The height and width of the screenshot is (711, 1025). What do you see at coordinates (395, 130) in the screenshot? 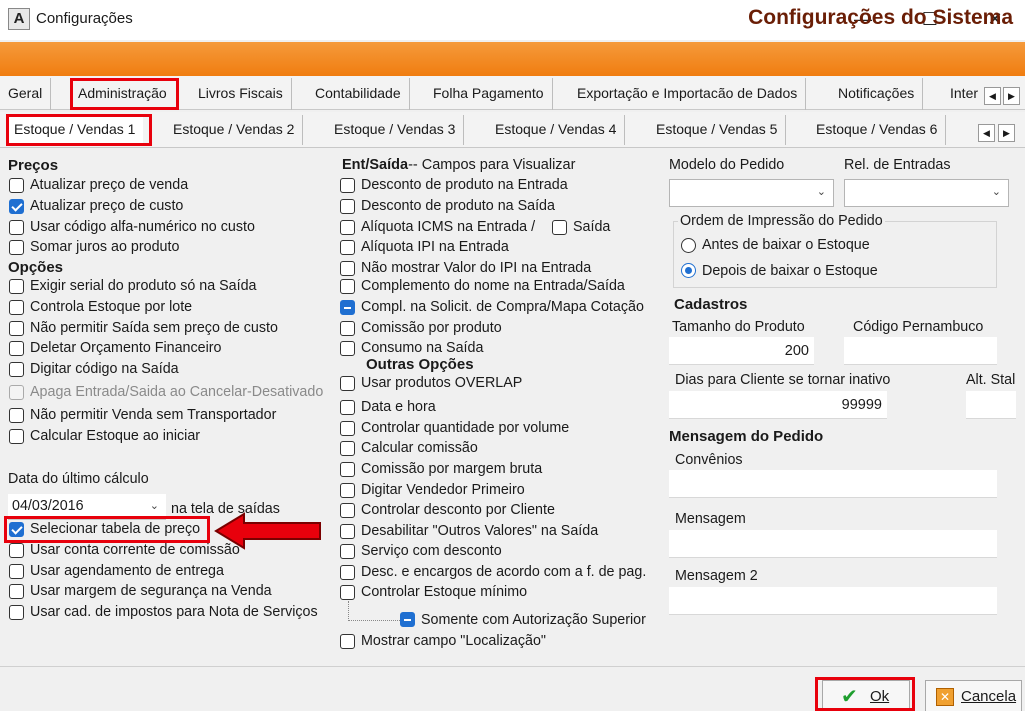
I see `tab-estoque-vendas-3: Estoque / Vendas 3` at bounding box center [395, 130].